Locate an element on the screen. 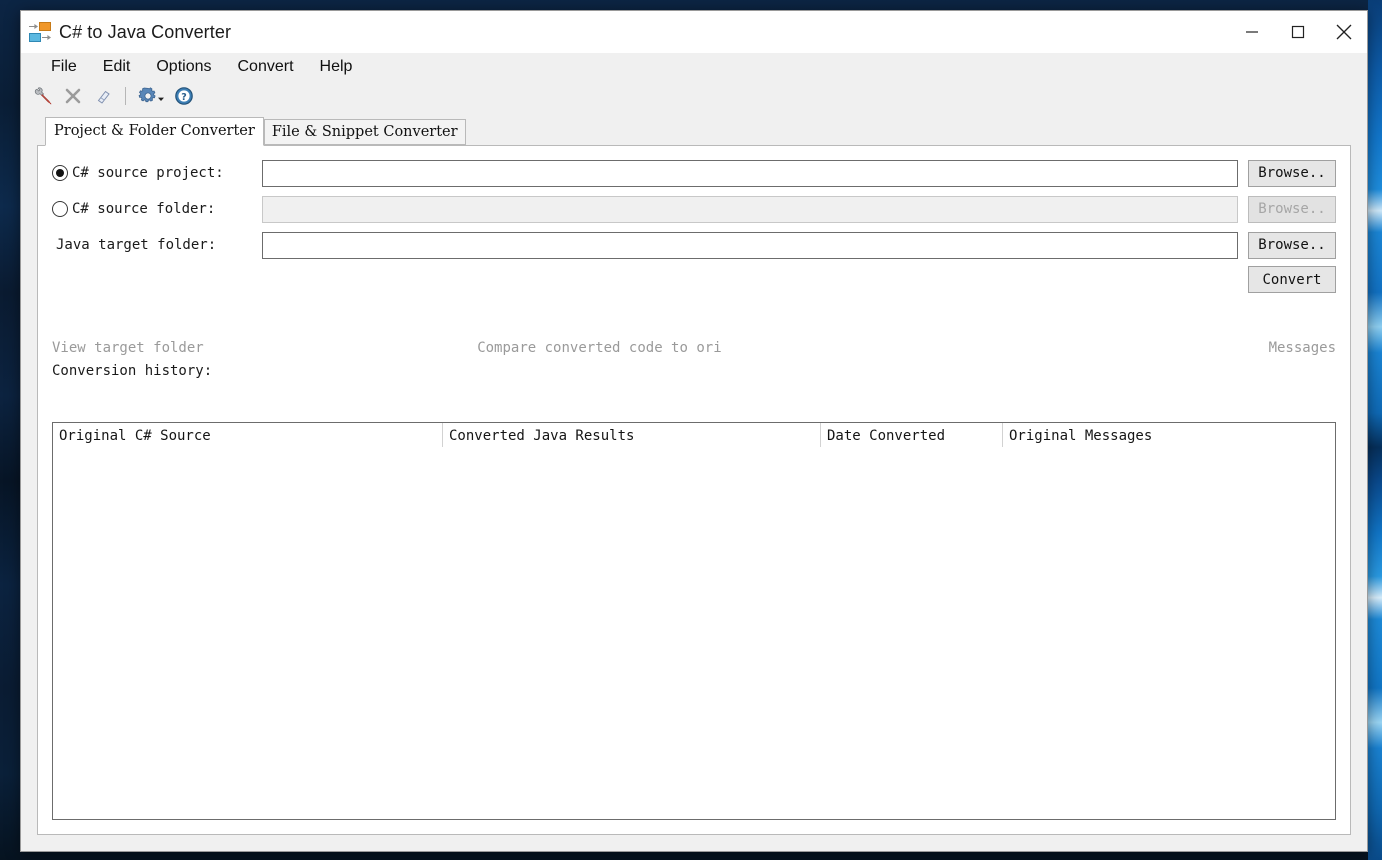 Image resolution: width=1382 pixels, height=860 pixels. convert-button-row: Convert is located at coordinates (694, 279).